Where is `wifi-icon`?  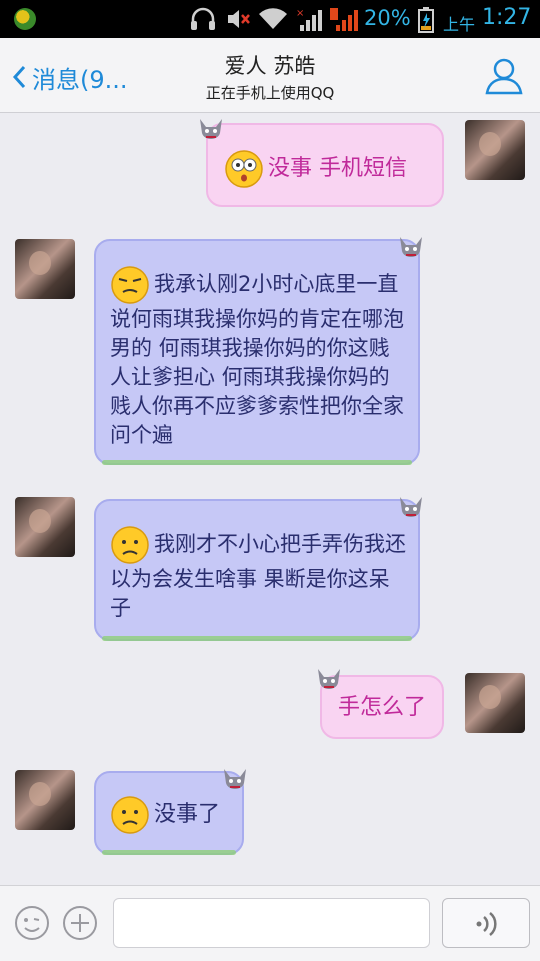 wifi-icon is located at coordinates (273, 19).